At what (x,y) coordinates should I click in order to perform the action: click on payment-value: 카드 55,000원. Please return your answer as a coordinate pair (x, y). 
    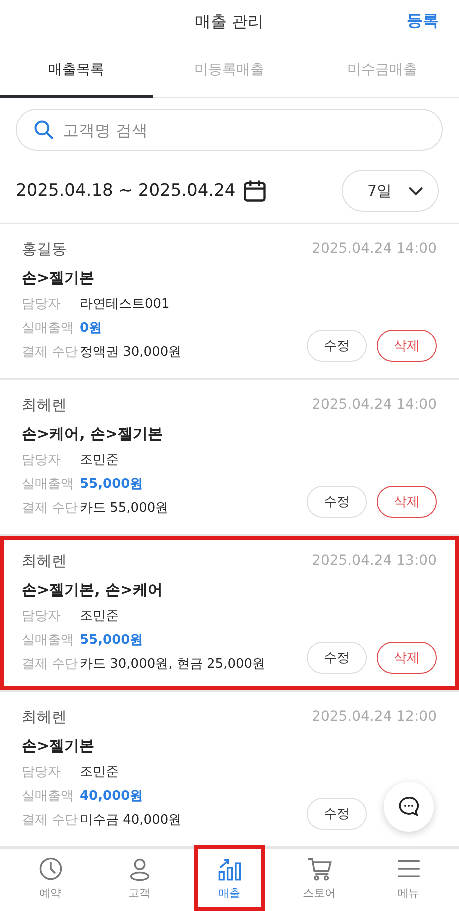
    Looking at the image, I should click on (124, 508).